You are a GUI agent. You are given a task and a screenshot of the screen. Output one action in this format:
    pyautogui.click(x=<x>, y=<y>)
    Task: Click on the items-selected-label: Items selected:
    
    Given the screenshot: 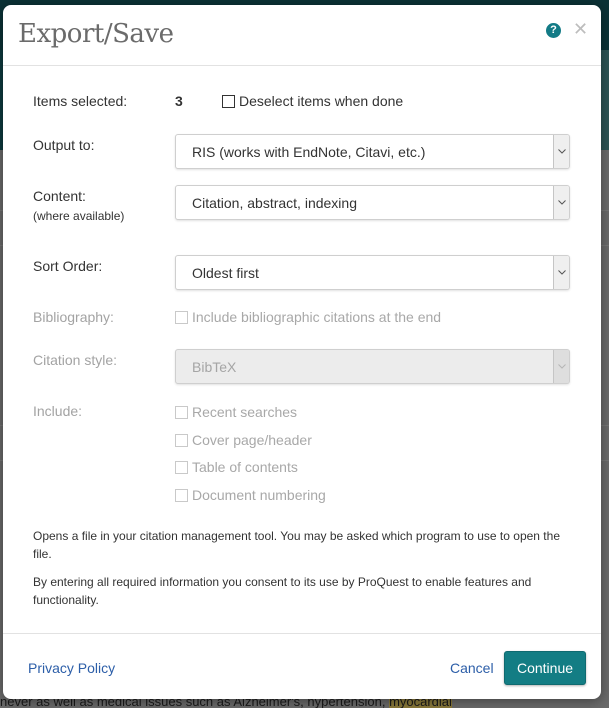 What is the action you would take?
    pyautogui.click(x=80, y=101)
    